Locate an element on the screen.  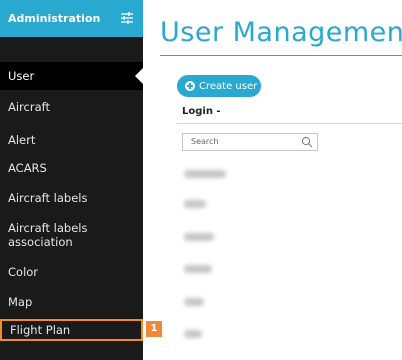
sidebar-header: Administration is located at coordinates (71, 18).